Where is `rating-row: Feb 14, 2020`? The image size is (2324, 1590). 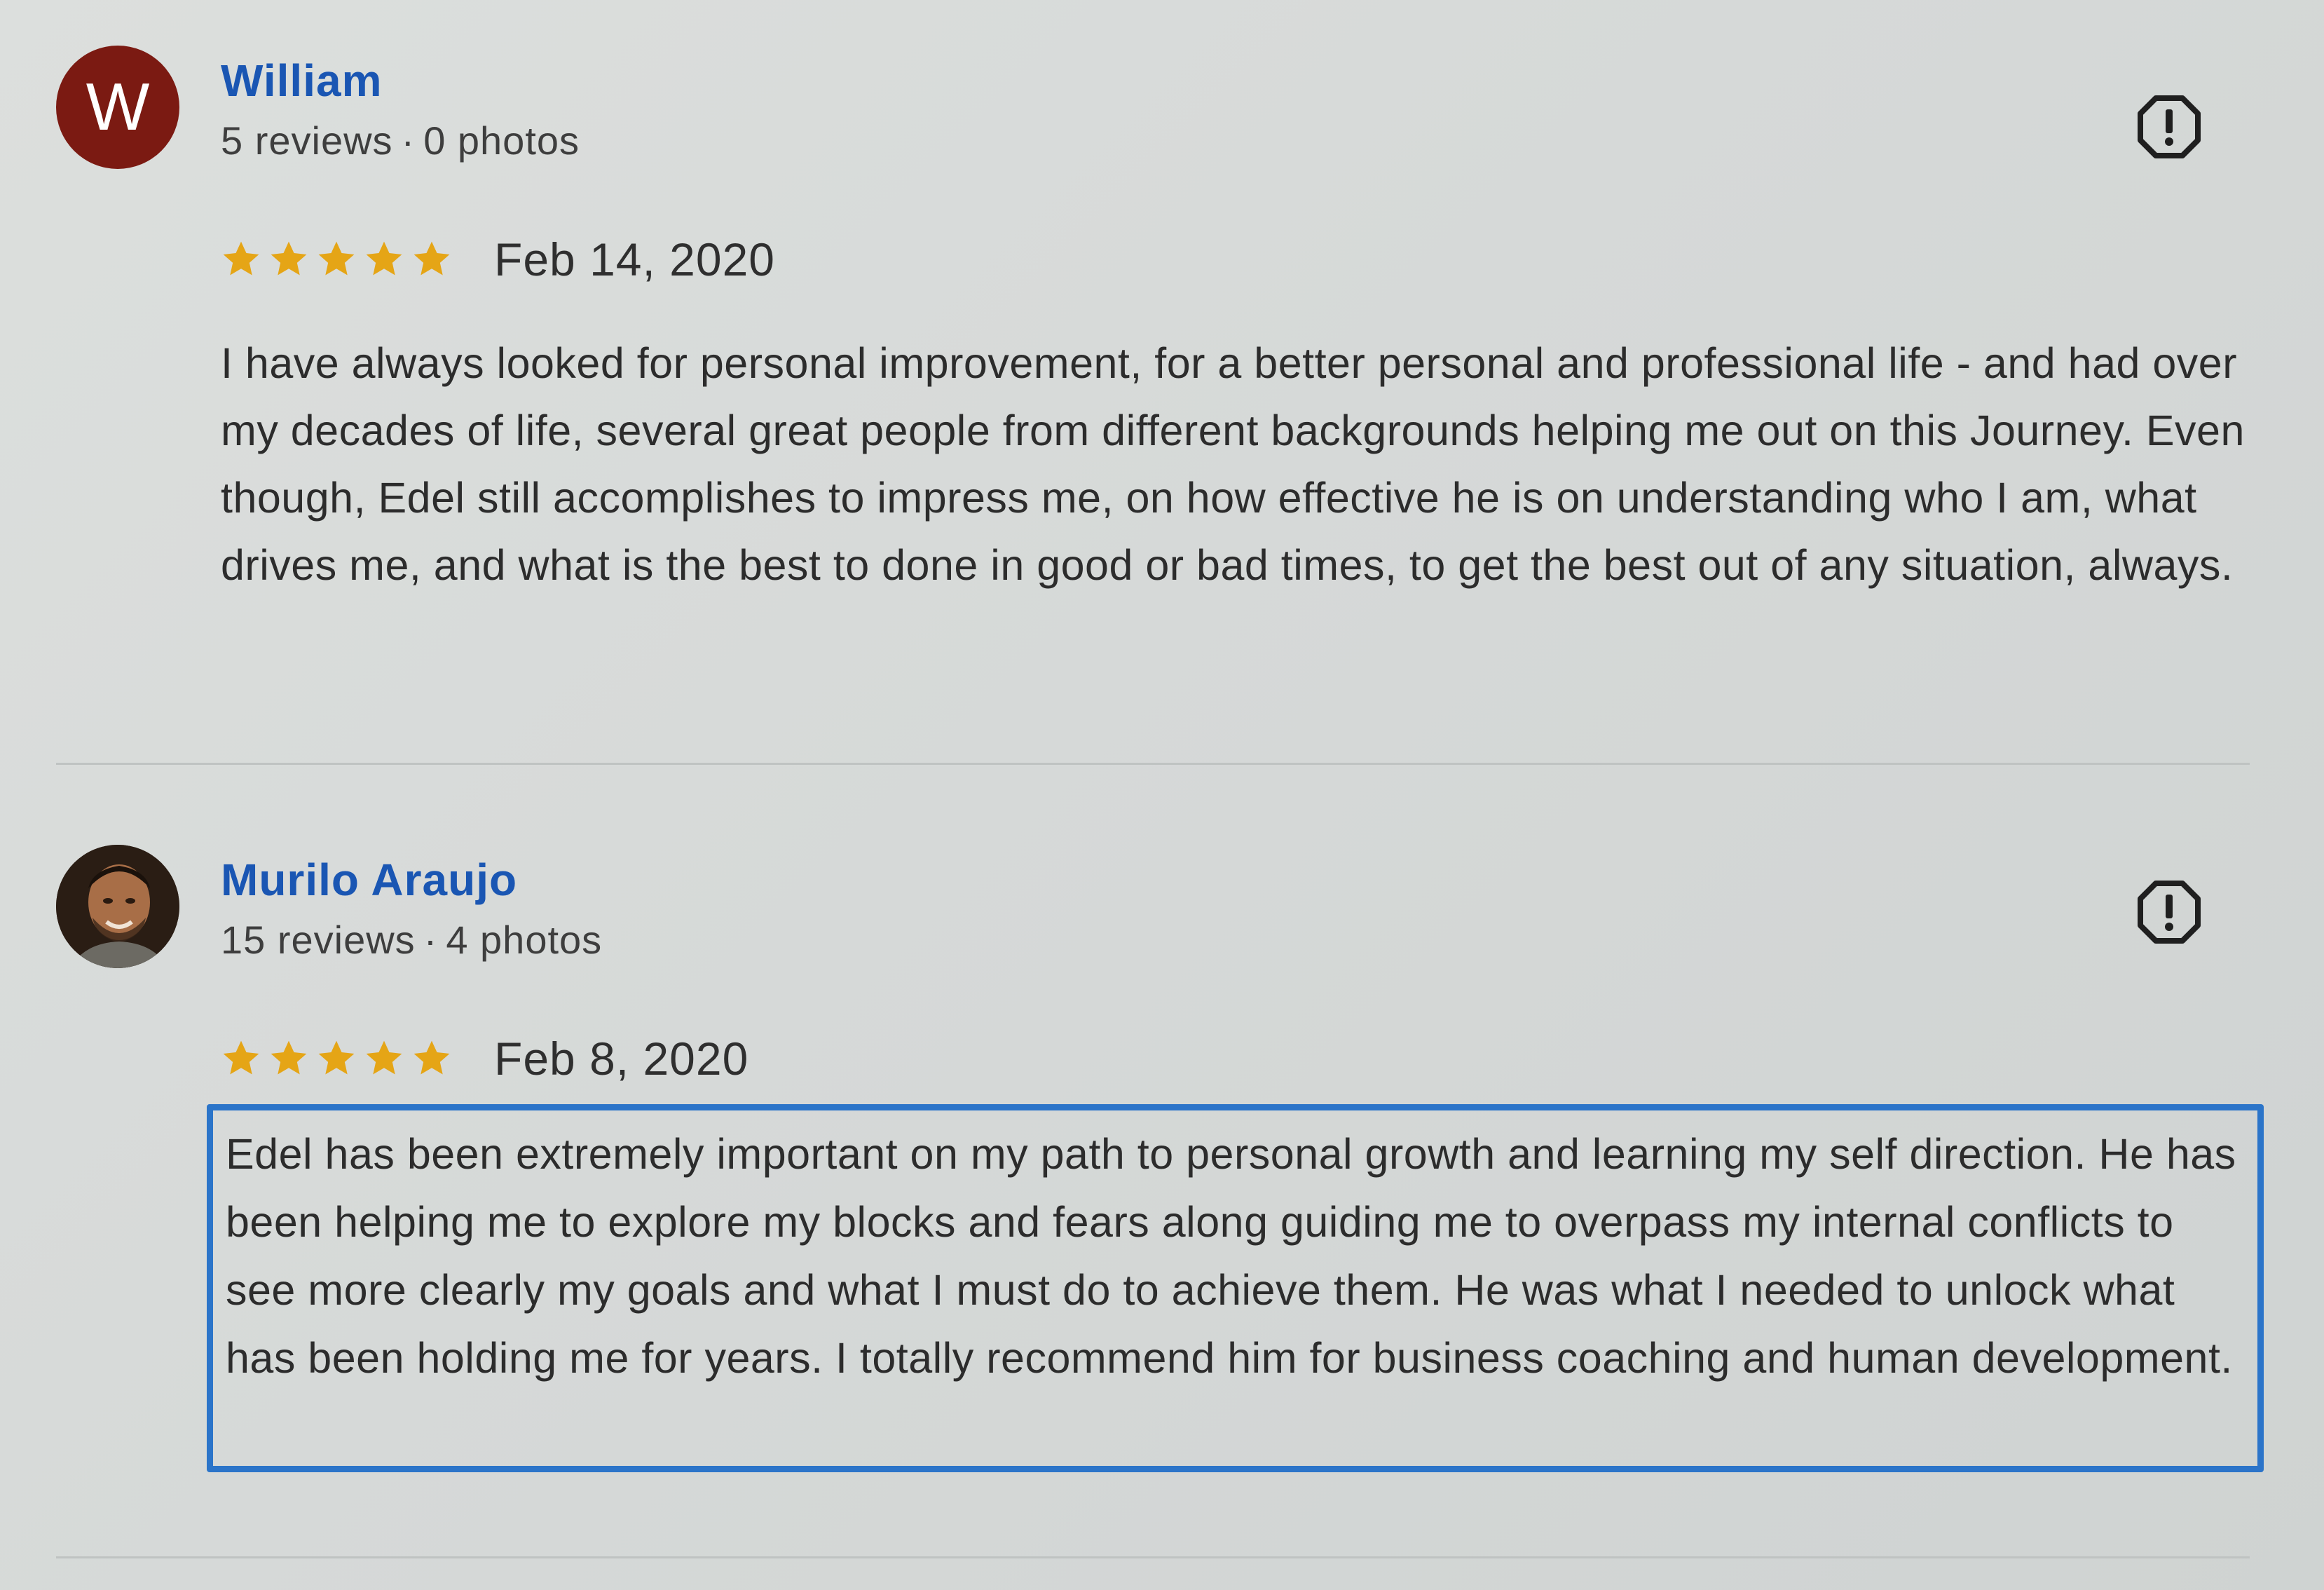 rating-row: Feb 14, 2020 is located at coordinates (498, 259).